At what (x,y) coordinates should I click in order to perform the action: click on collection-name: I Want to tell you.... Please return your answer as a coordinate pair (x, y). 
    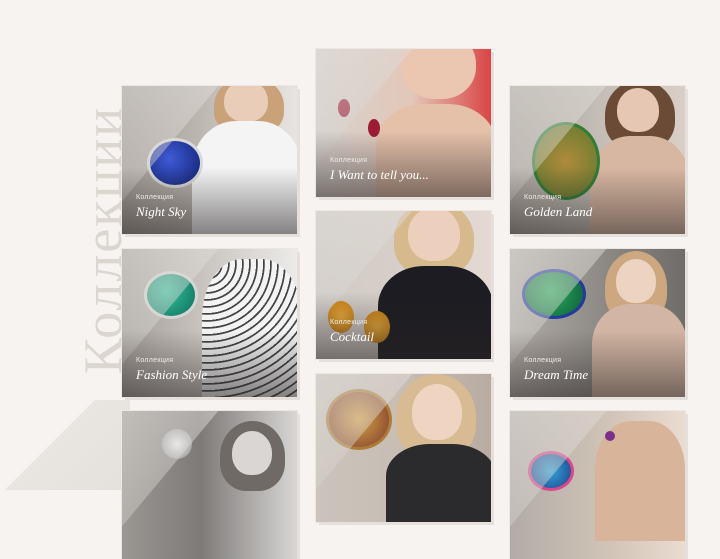
    Looking at the image, I should click on (379, 174).